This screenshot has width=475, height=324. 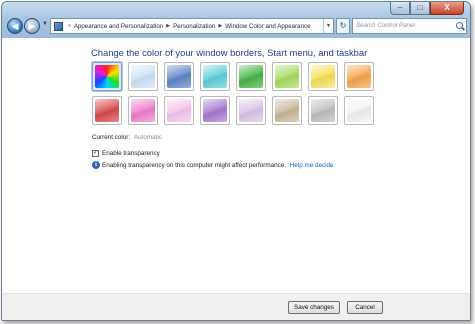 I want to click on info-icon: i, so click(x=96, y=165).